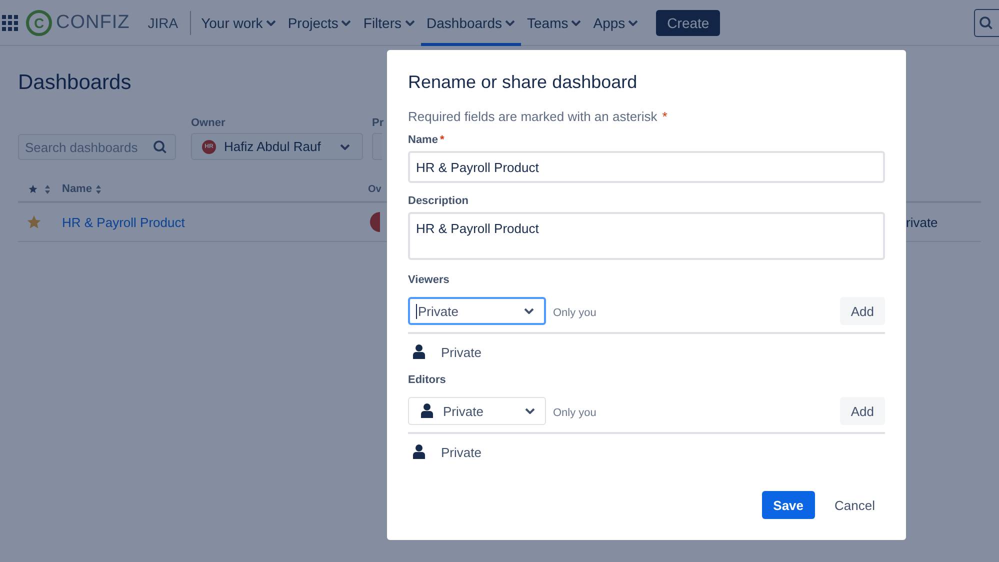 The image size is (999, 562). What do you see at coordinates (615, 23) in the screenshot?
I see `nav-tab: Apps` at bounding box center [615, 23].